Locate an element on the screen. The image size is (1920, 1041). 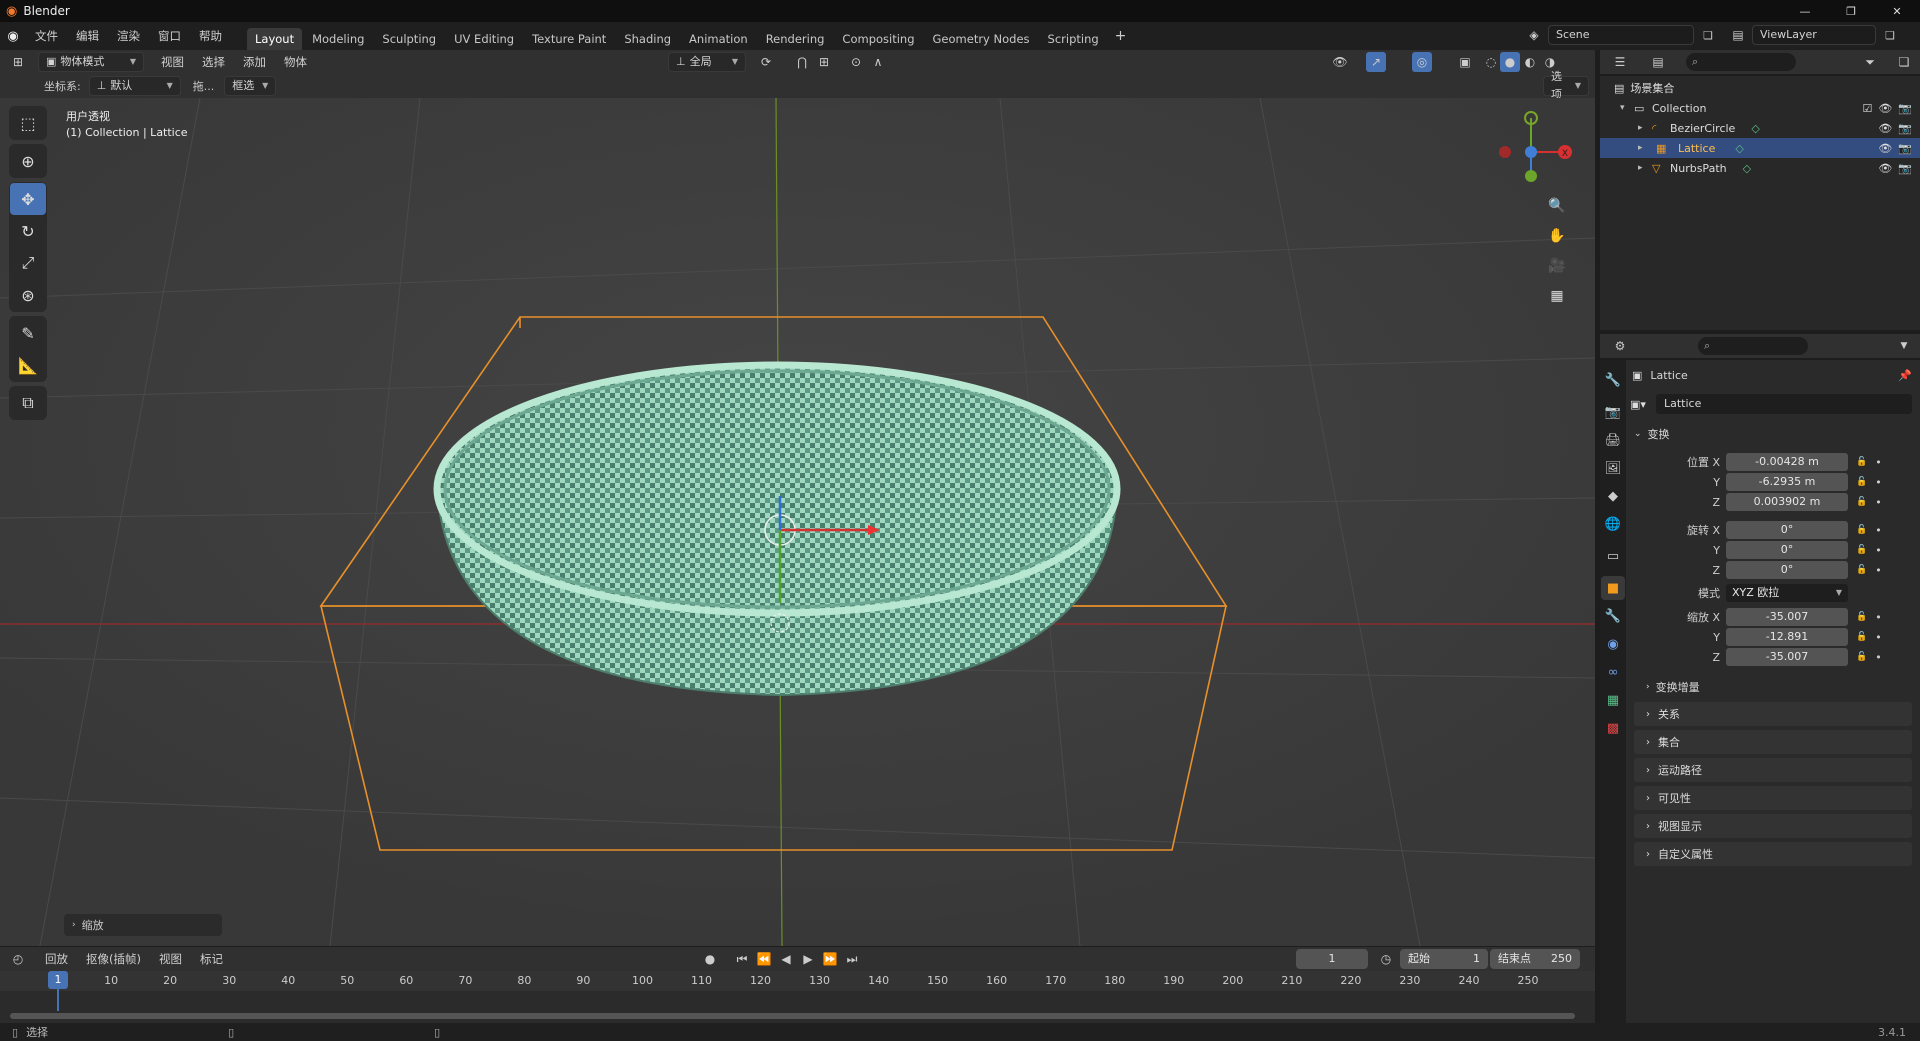
overlay-icon: ◎ is located at coordinates (1422, 62).